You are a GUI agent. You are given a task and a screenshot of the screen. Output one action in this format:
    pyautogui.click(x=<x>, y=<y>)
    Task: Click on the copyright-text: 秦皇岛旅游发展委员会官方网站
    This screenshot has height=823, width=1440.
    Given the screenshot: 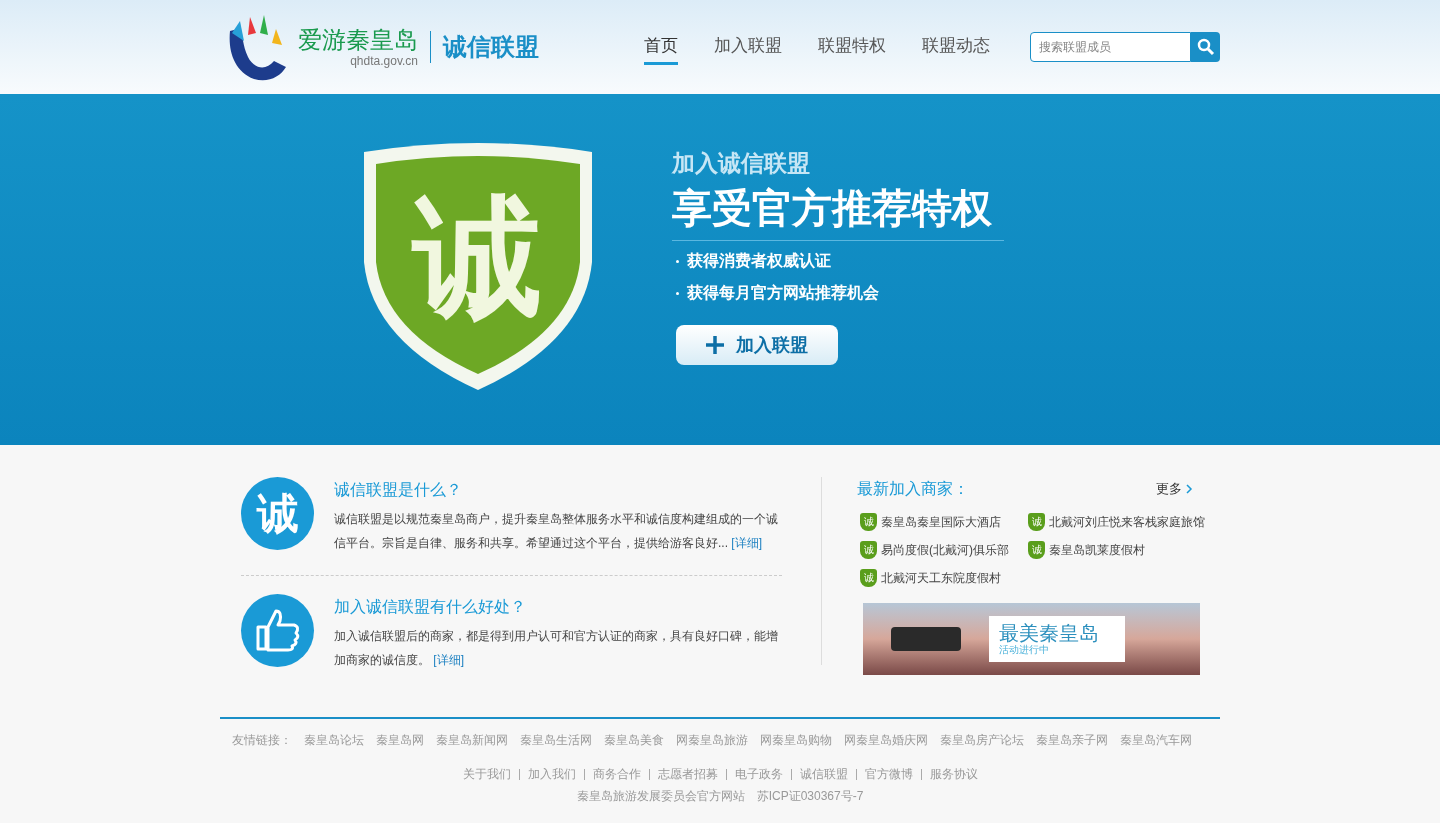 What is the action you would take?
    pyautogui.click(x=660, y=796)
    